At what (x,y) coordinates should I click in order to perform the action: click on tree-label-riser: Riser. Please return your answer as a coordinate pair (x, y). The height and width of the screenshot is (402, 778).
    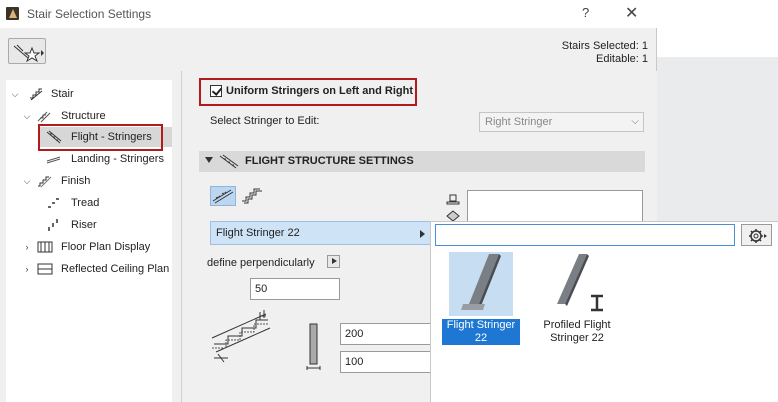
    Looking at the image, I should click on (84, 225).